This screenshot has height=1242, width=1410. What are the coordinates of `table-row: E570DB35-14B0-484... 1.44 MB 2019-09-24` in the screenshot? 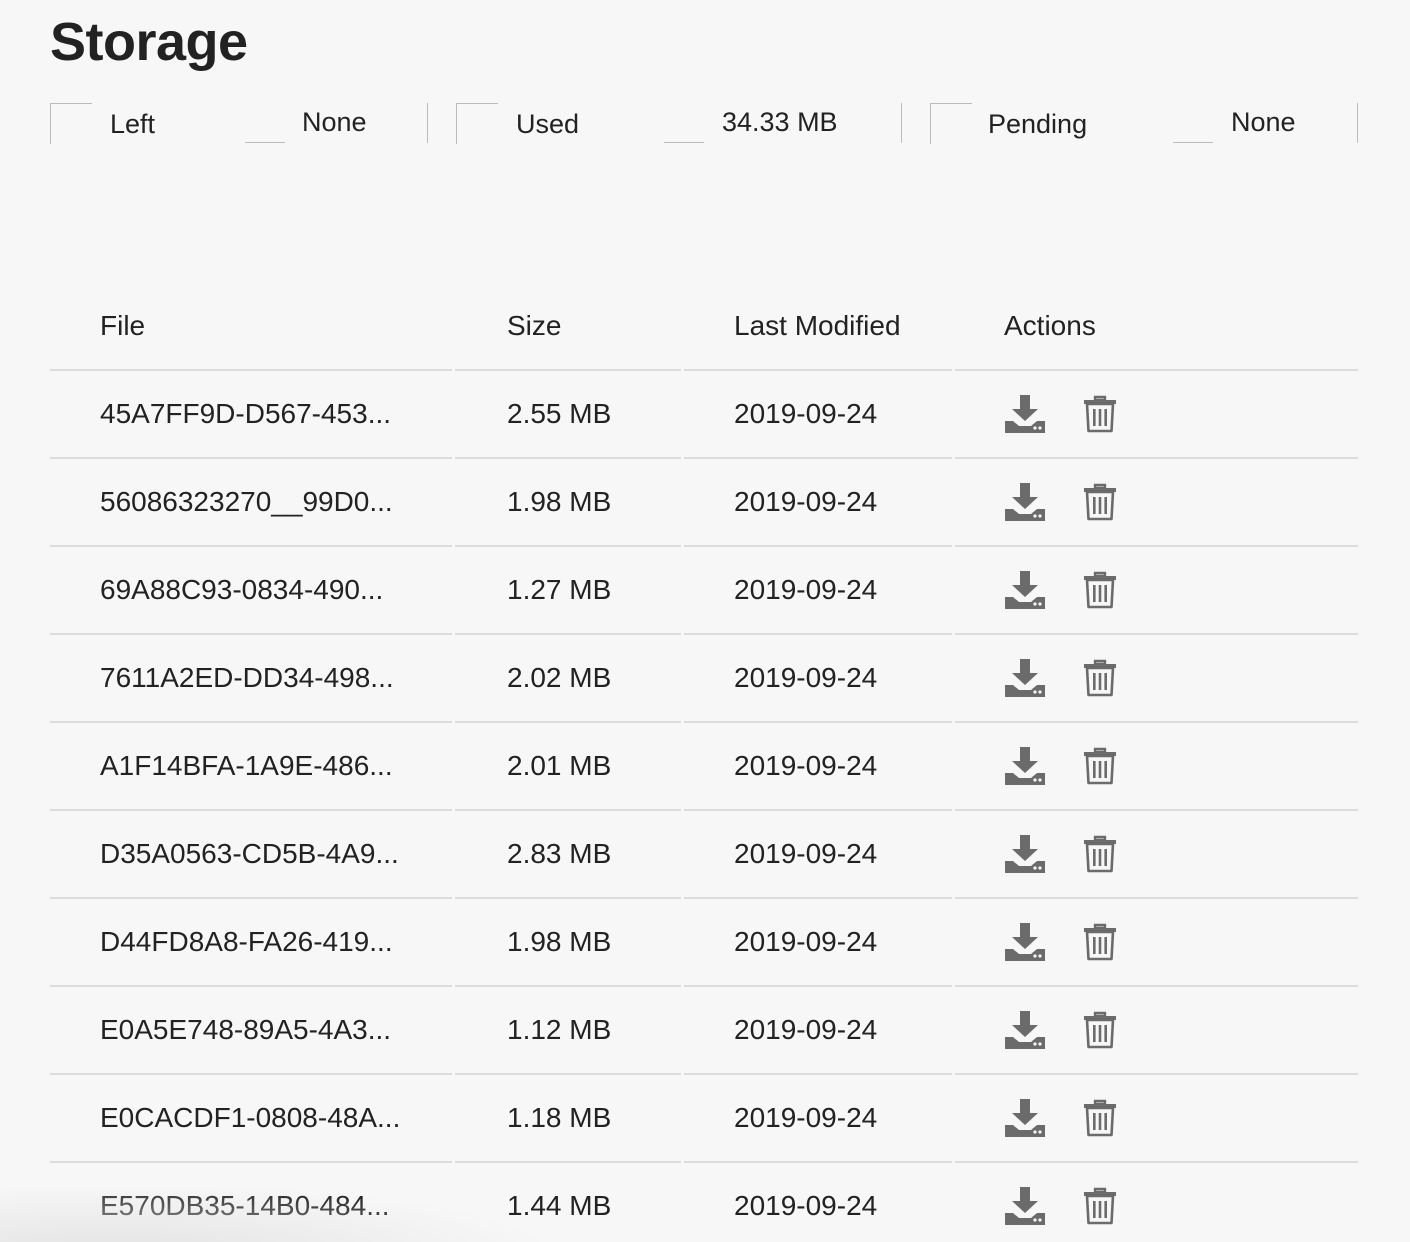 It's located at (704, 1202).